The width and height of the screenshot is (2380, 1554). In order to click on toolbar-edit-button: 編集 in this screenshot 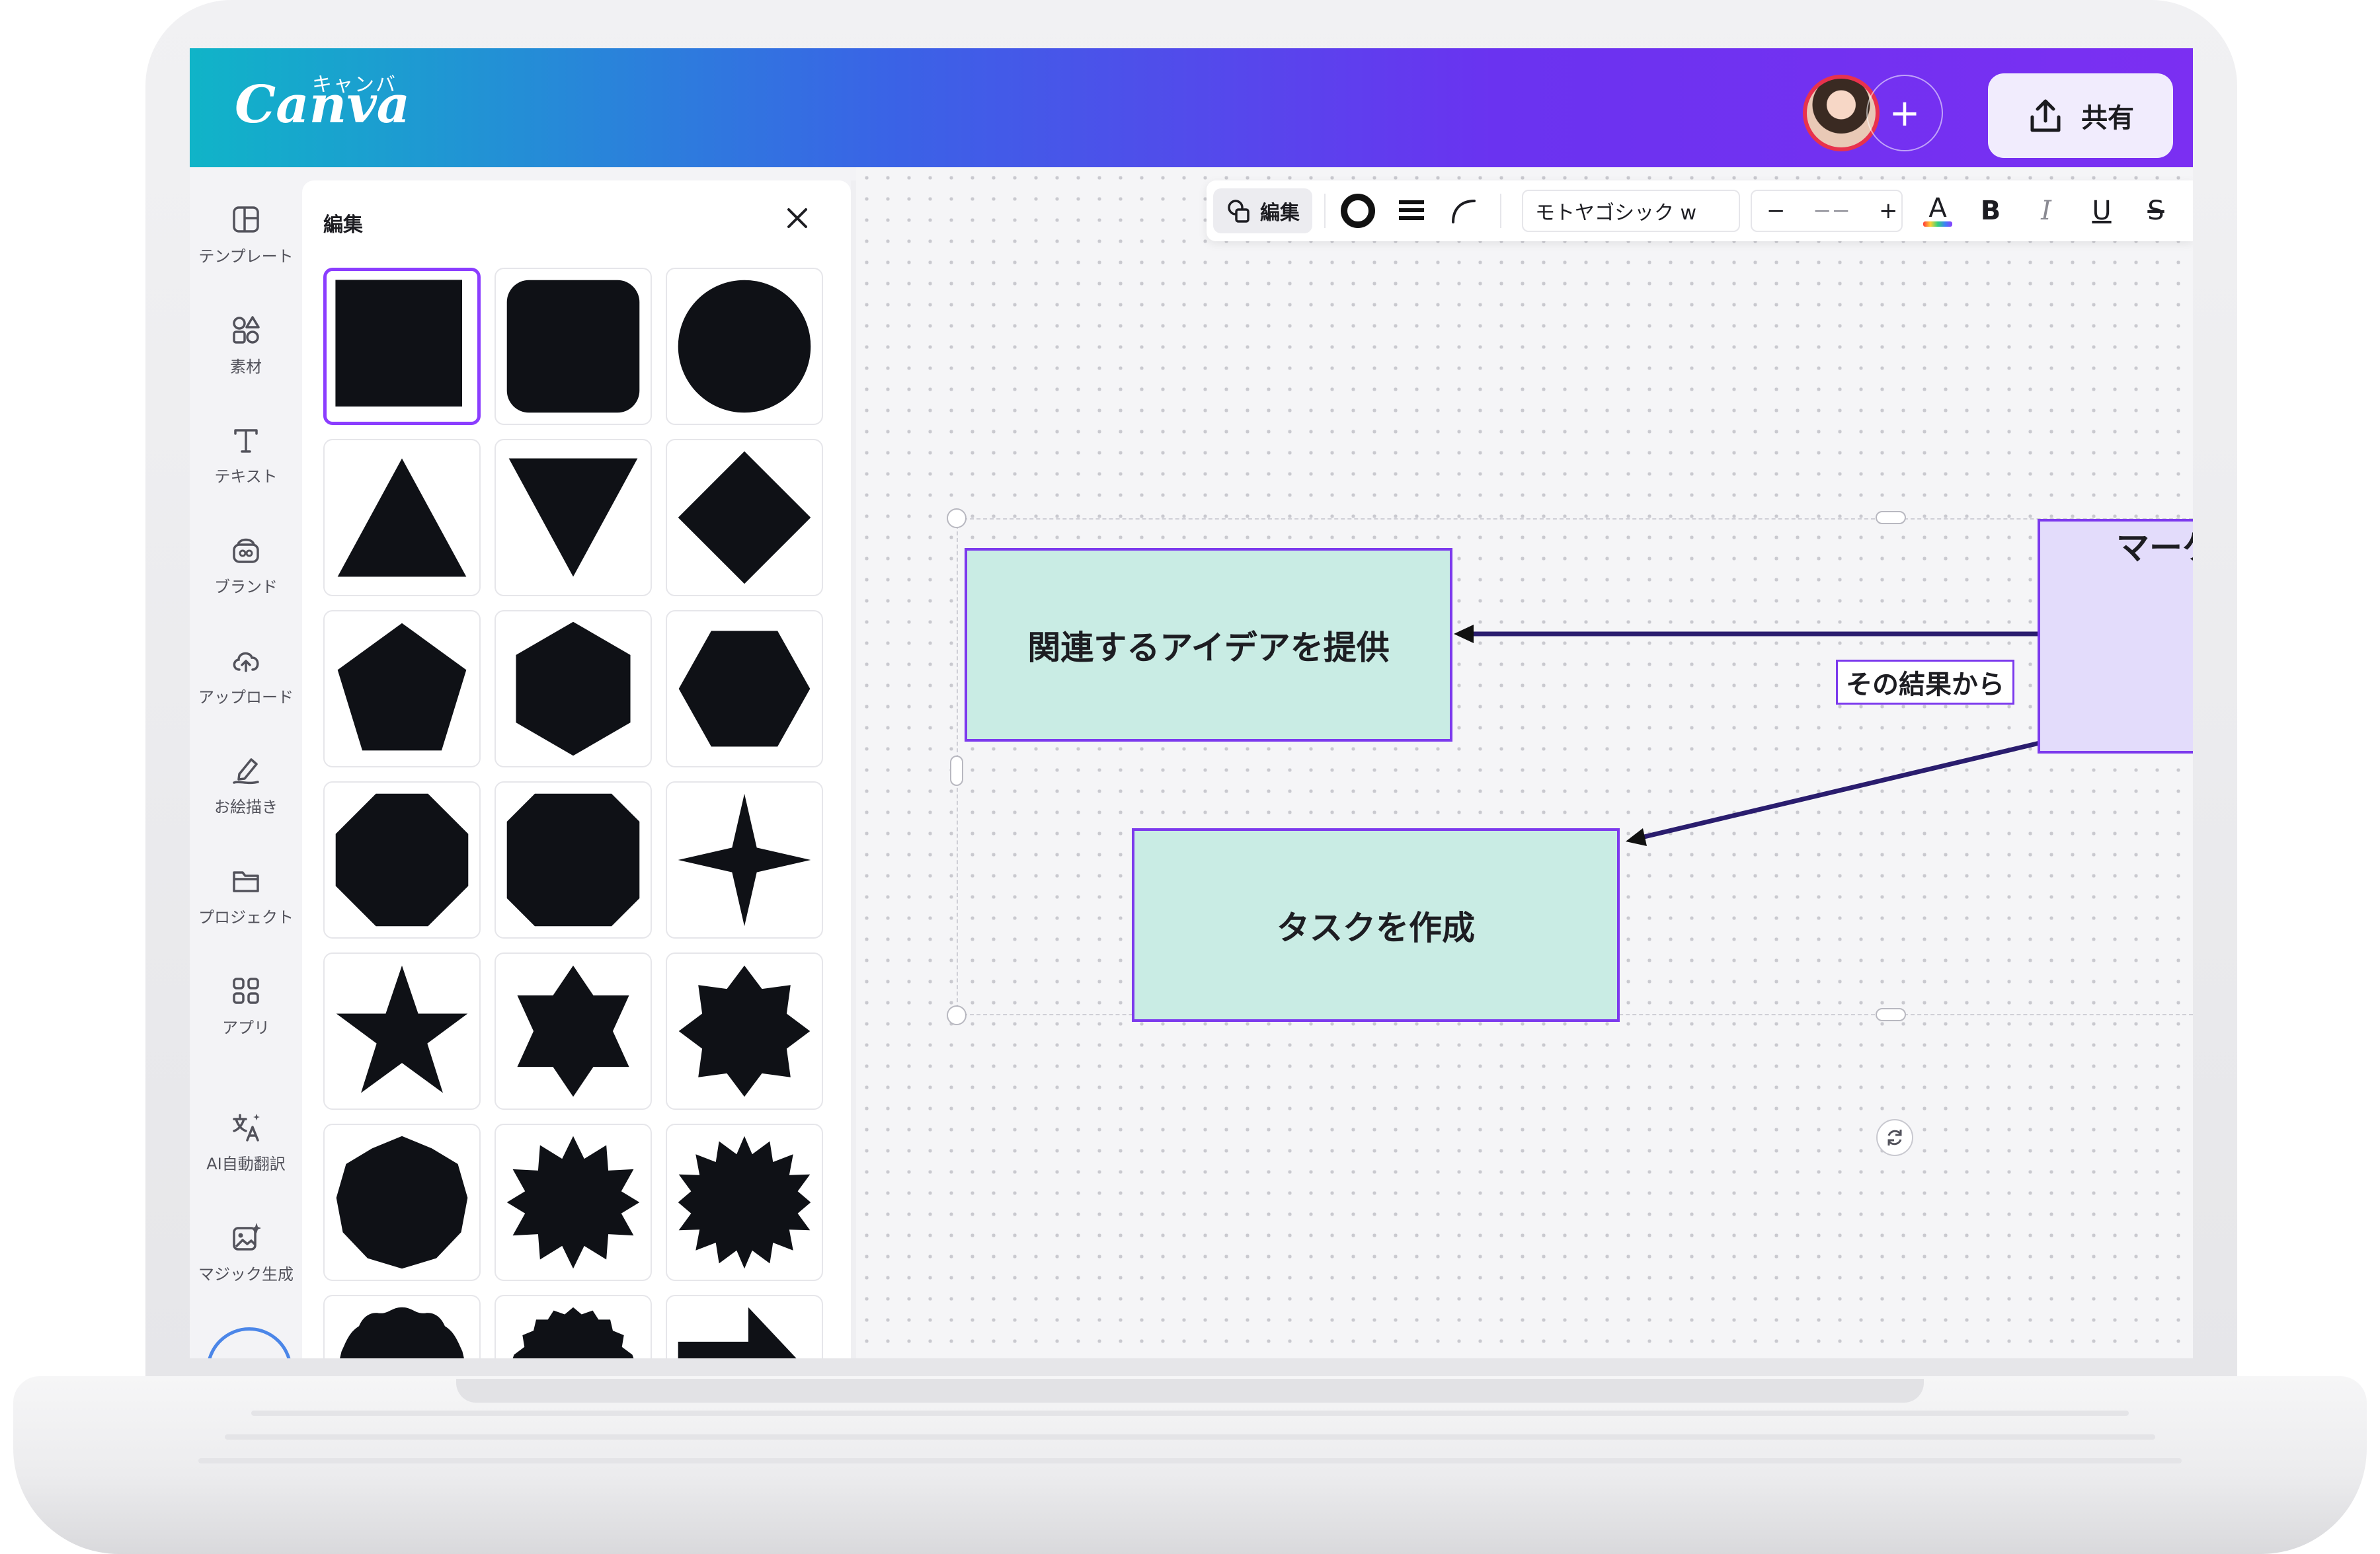, I will do `click(1262, 210)`.